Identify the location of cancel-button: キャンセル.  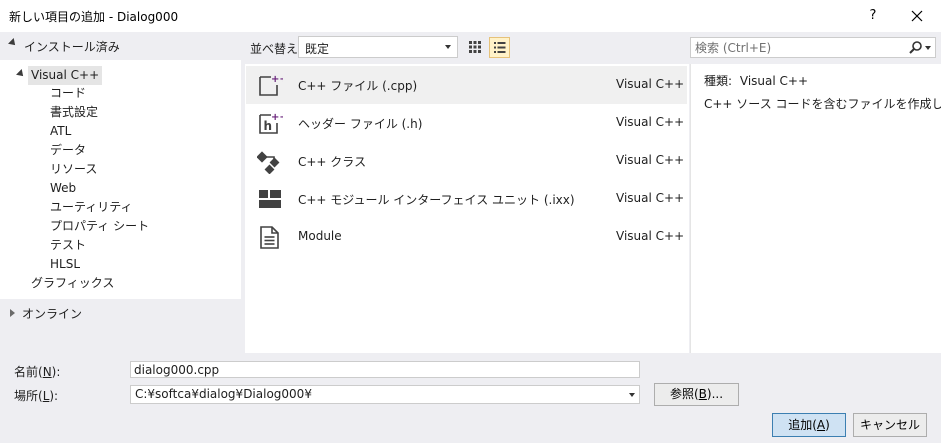
(890, 425).